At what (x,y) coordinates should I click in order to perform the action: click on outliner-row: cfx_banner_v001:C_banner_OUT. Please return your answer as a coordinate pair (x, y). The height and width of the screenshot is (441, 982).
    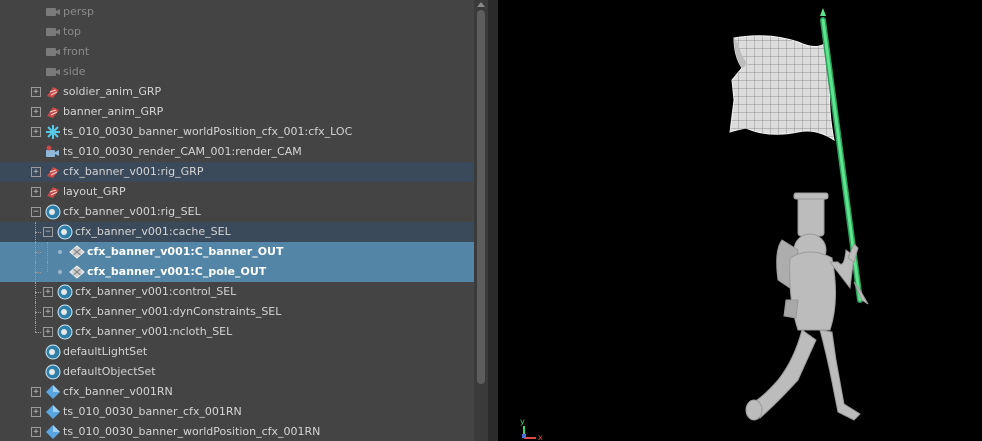
    Looking at the image, I should click on (237, 252).